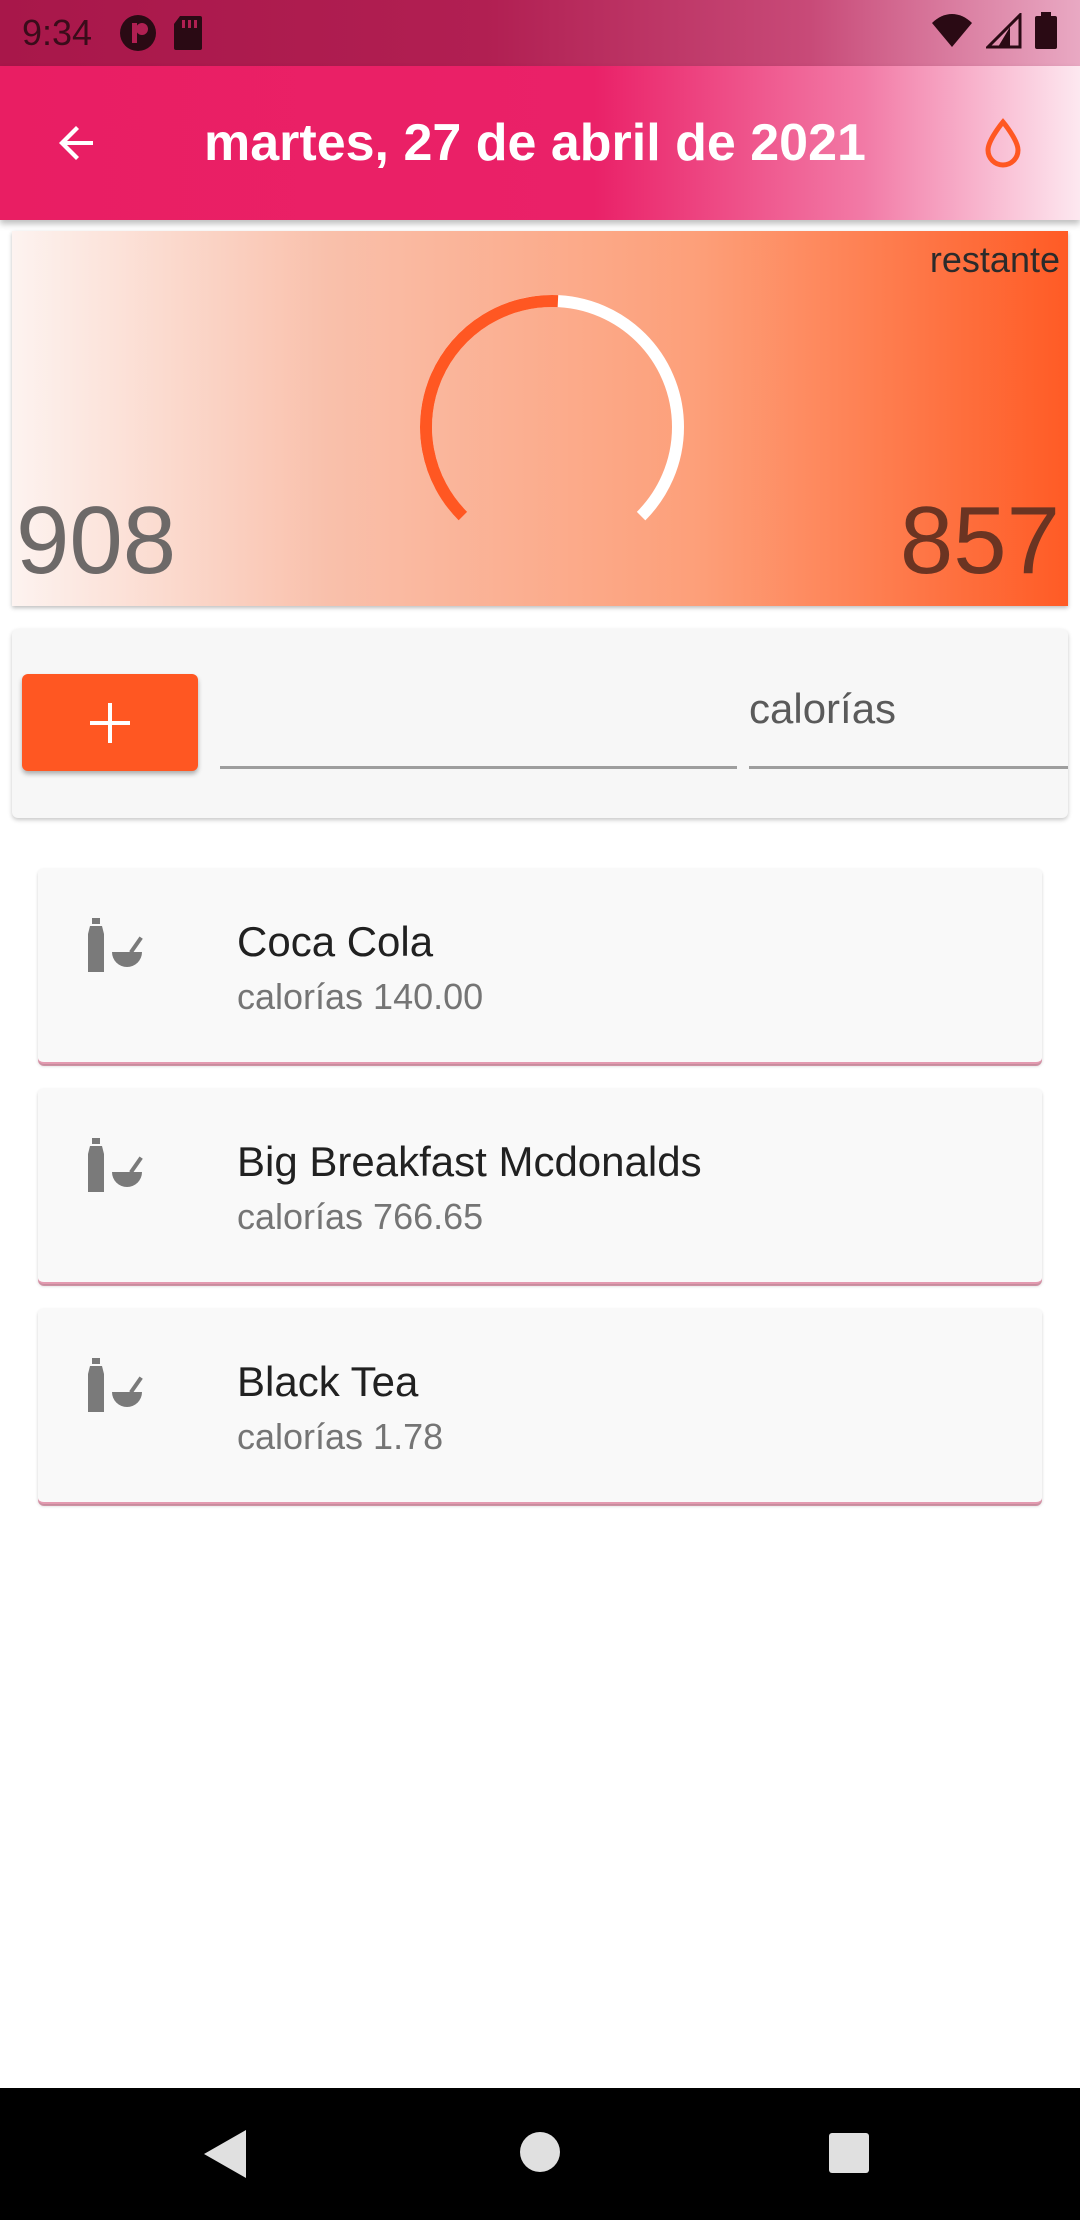  Describe the element at coordinates (469, 1161) in the screenshot. I see `food-name: Big Breakfast Mcdonalds` at that location.